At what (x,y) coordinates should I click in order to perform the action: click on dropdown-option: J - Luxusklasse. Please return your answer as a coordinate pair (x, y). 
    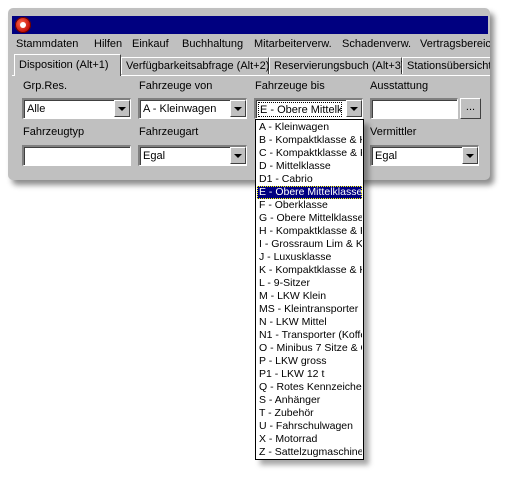
    Looking at the image, I should click on (309, 257).